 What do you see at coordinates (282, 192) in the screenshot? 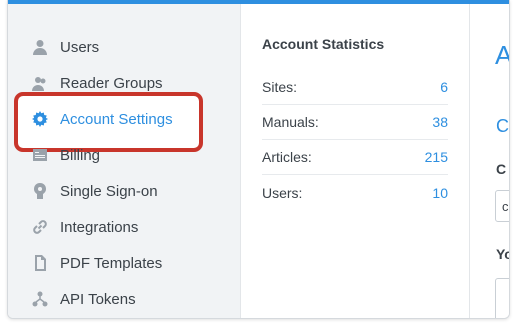
I see `stat-label: Users:` at bounding box center [282, 192].